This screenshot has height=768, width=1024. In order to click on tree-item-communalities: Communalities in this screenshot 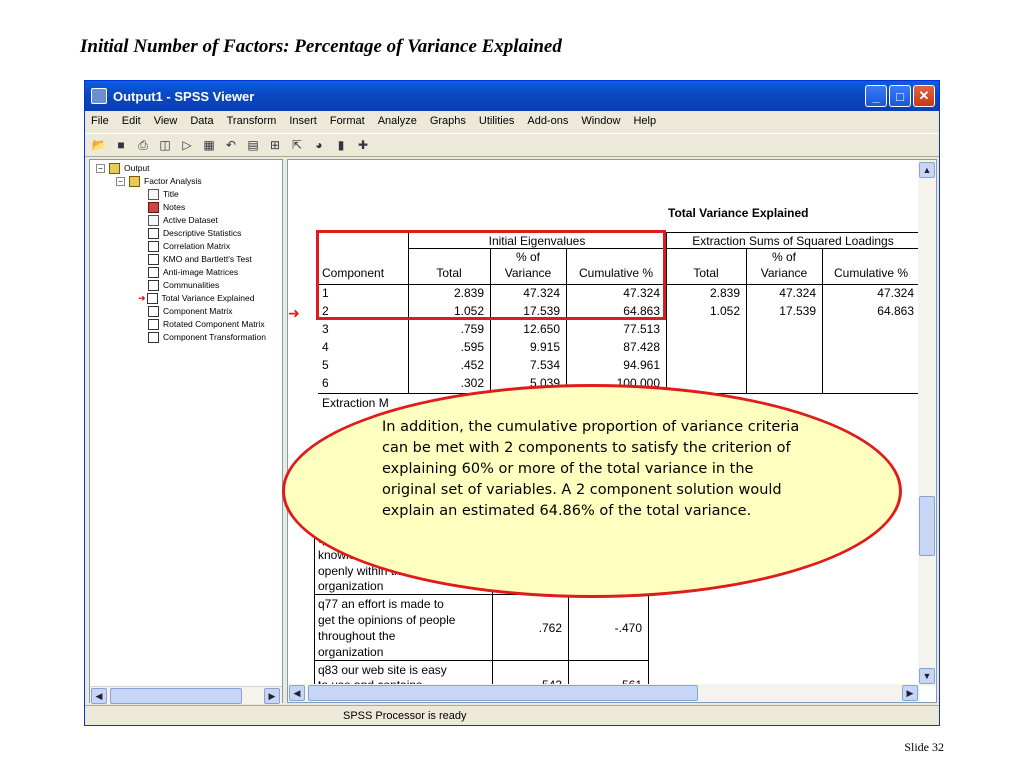, I will do `click(183, 286)`.